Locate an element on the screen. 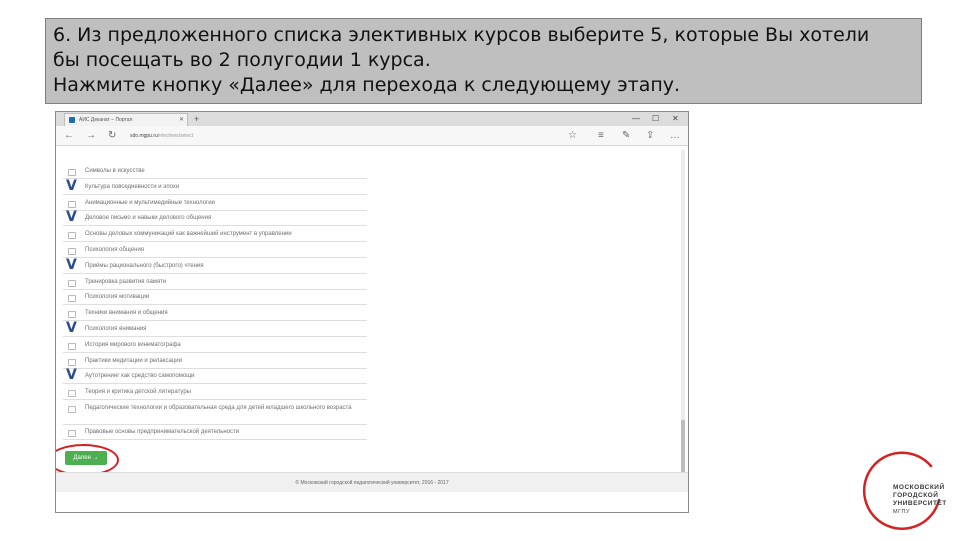 This screenshot has height=541, width=960. course-label: Психология внимания is located at coordinates (116, 329).